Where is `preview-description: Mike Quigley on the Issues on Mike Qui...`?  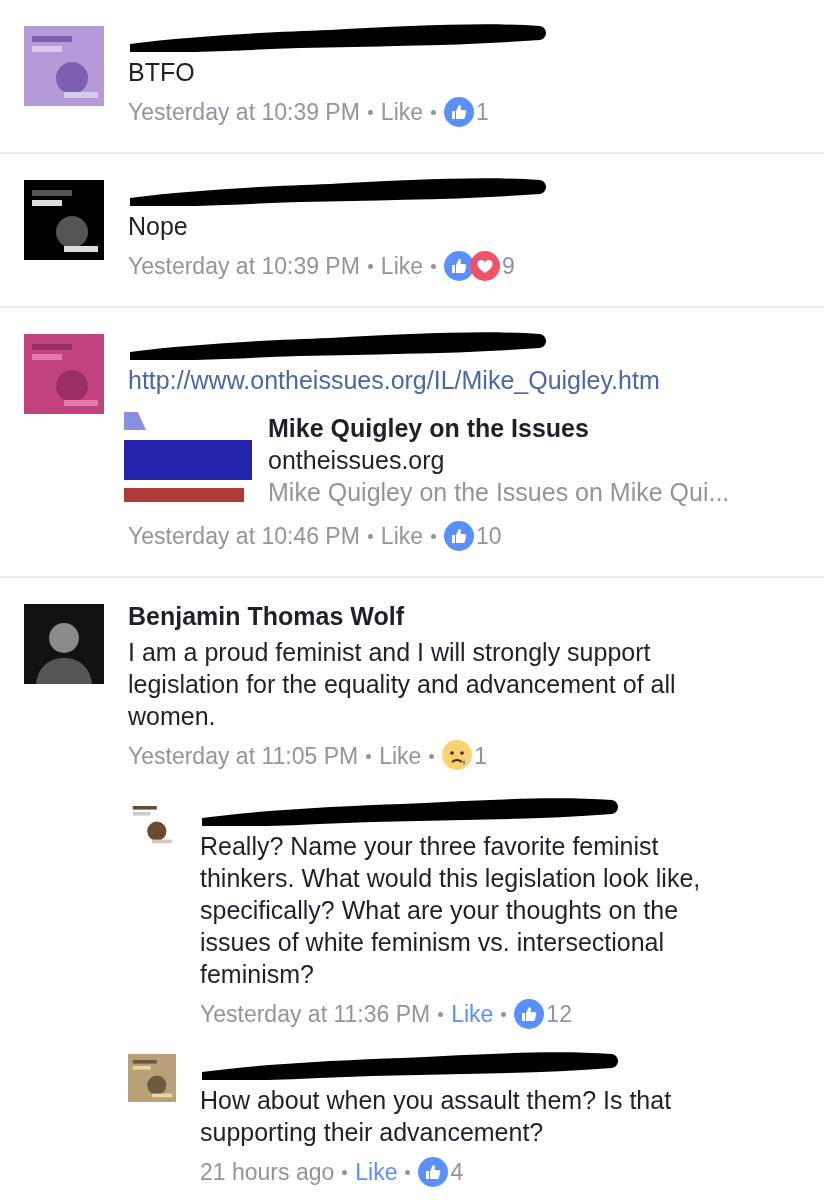
preview-description: Mike Quigley on the Issues on Mike Qui... is located at coordinates (499, 492).